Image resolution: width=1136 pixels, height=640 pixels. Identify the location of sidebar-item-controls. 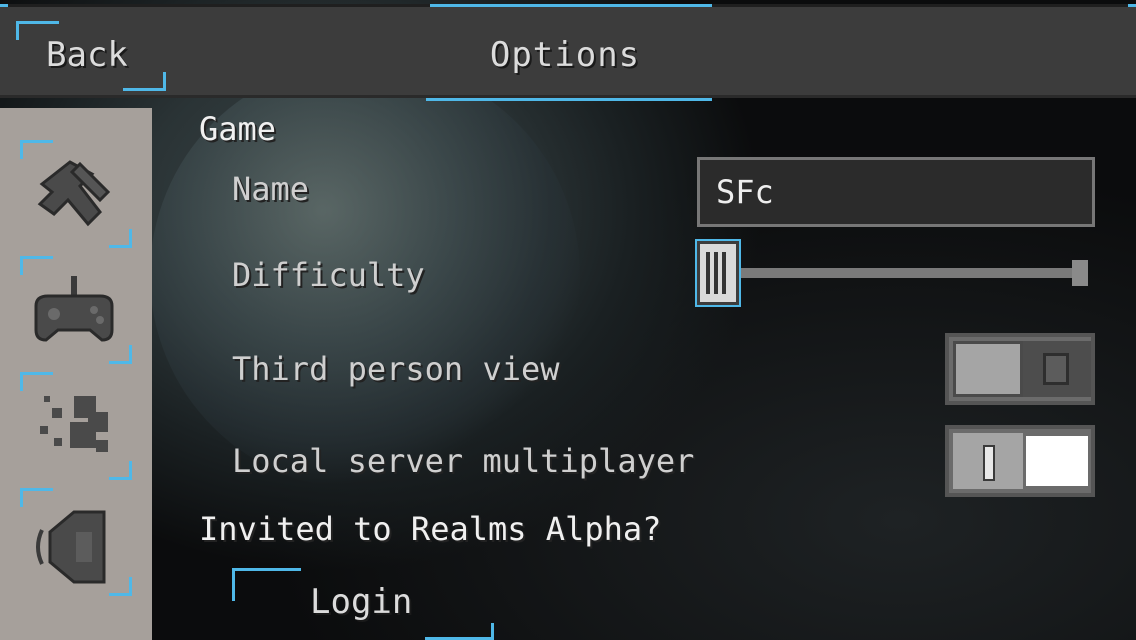
(76, 310).